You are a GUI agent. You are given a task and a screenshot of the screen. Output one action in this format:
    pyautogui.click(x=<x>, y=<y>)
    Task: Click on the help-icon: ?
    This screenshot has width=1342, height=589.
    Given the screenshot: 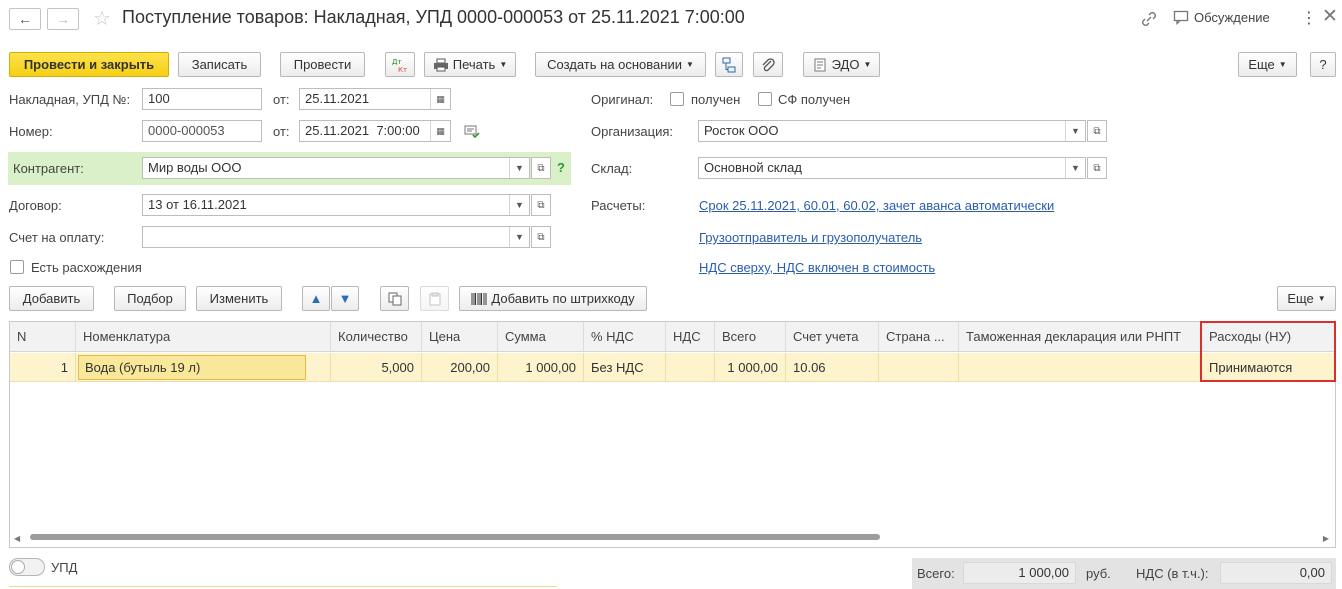 What is the action you would take?
    pyautogui.click(x=561, y=167)
    